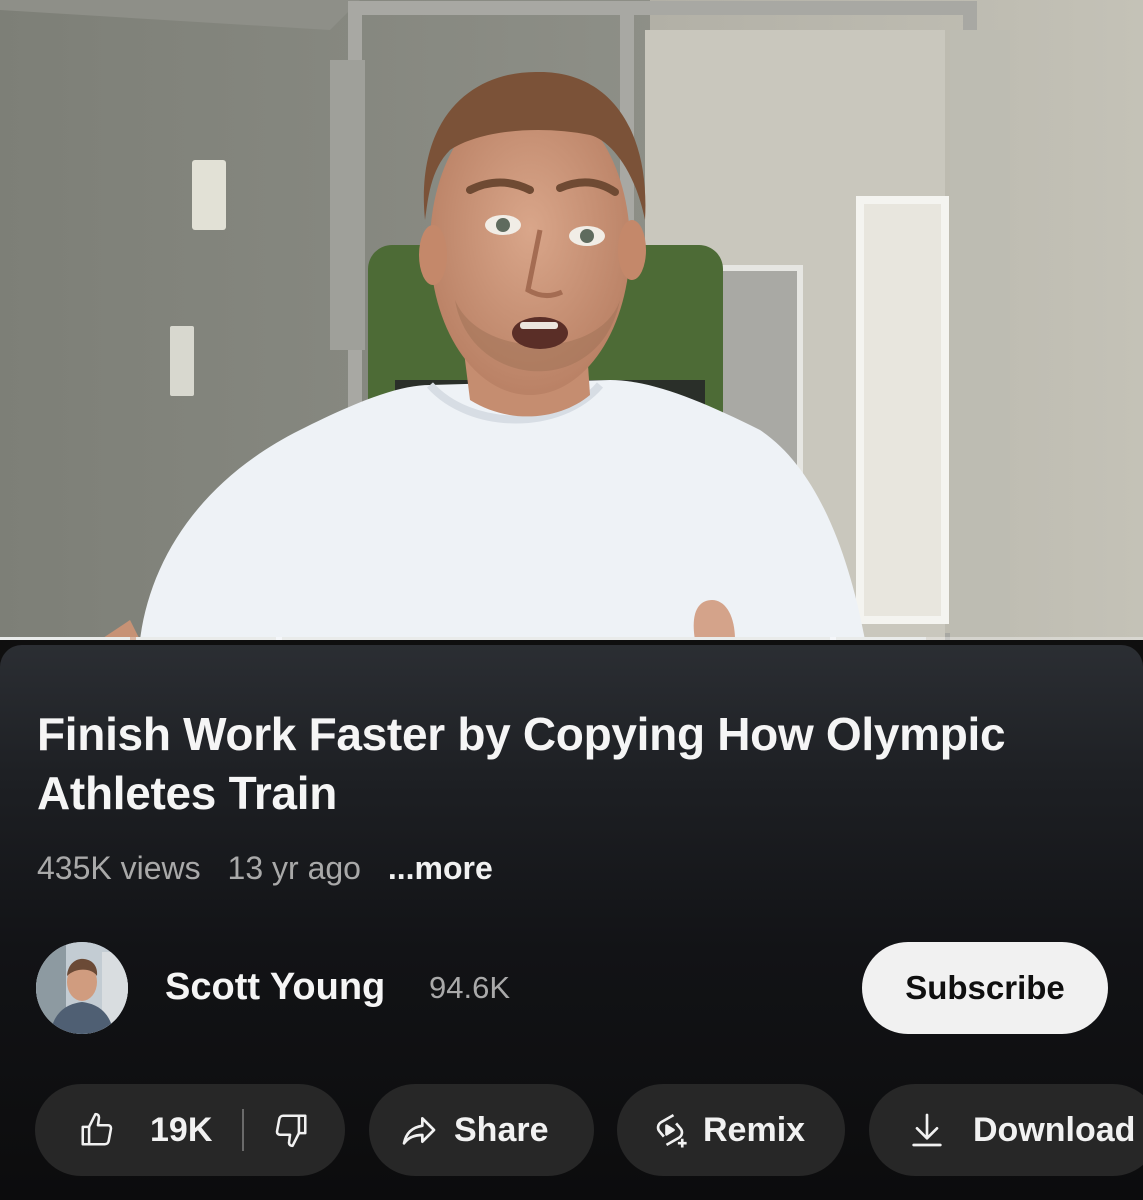 This screenshot has width=1143, height=1200. What do you see at coordinates (419, 1131) in the screenshot?
I see `share-arrow-icon` at bounding box center [419, 1131].